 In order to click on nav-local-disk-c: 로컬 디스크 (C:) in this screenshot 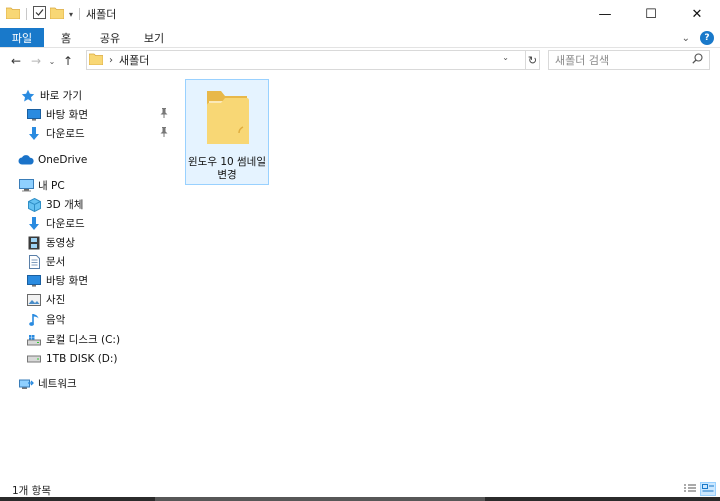, I will do `click(99, 339)`.